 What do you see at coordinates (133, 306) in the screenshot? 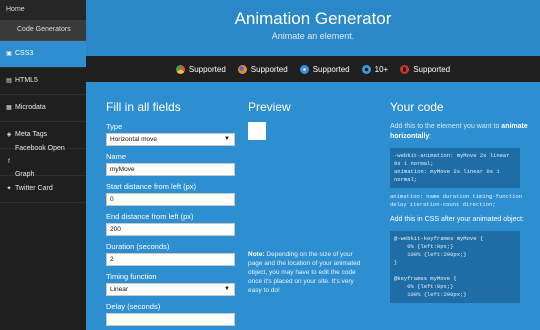
I see `delay-label: Delay (seconds)` at bounding box center [133, 306].